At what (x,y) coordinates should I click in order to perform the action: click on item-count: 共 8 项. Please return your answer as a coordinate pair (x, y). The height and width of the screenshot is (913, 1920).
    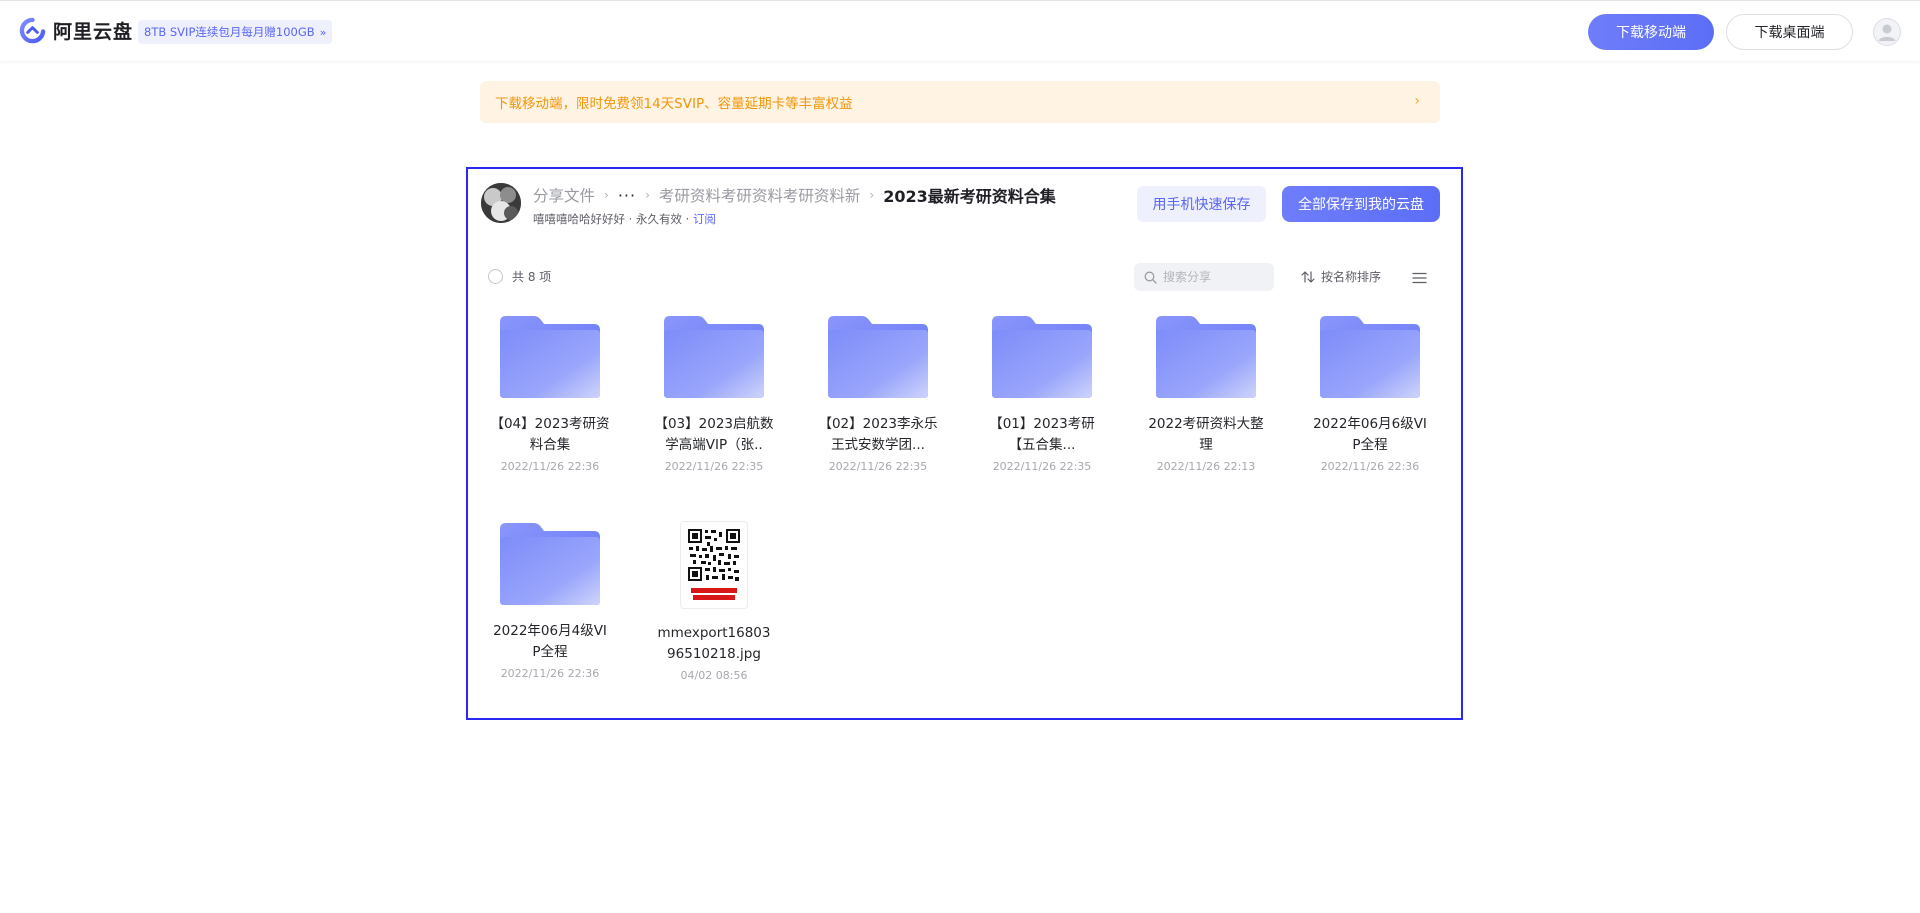
    Looking at the image, I should click on (532, 277).